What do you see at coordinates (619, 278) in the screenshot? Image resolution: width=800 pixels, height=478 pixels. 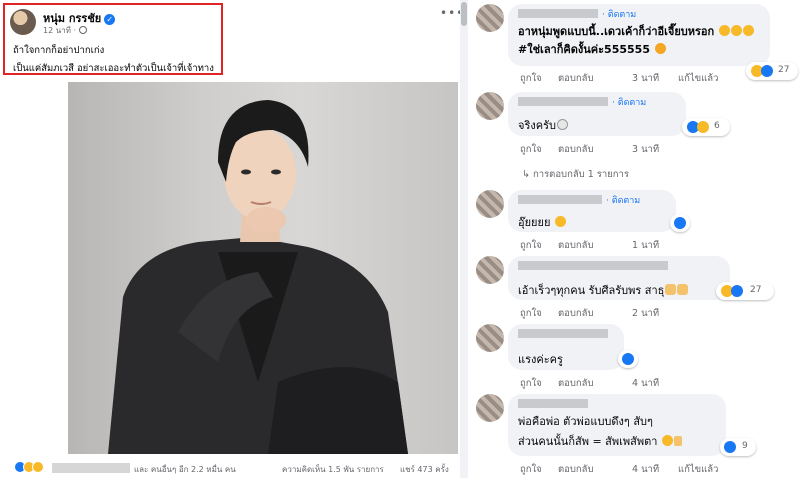 I see `comment-bubble: เอ้าเร็วๆทุกคน รับศีลรับพร สาธุ` at bounding box center [619, 278].